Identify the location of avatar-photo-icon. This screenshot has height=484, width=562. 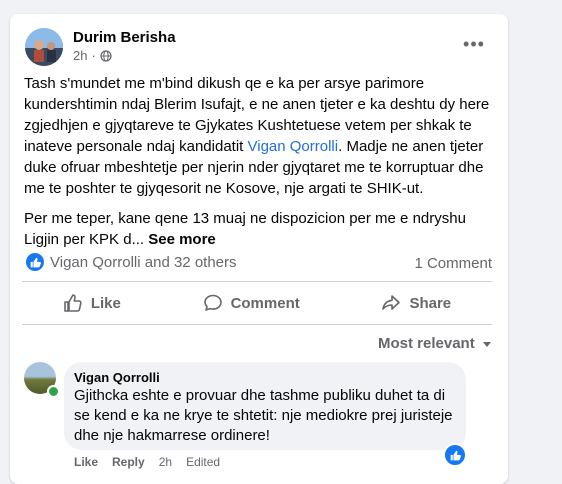
(44, 47).